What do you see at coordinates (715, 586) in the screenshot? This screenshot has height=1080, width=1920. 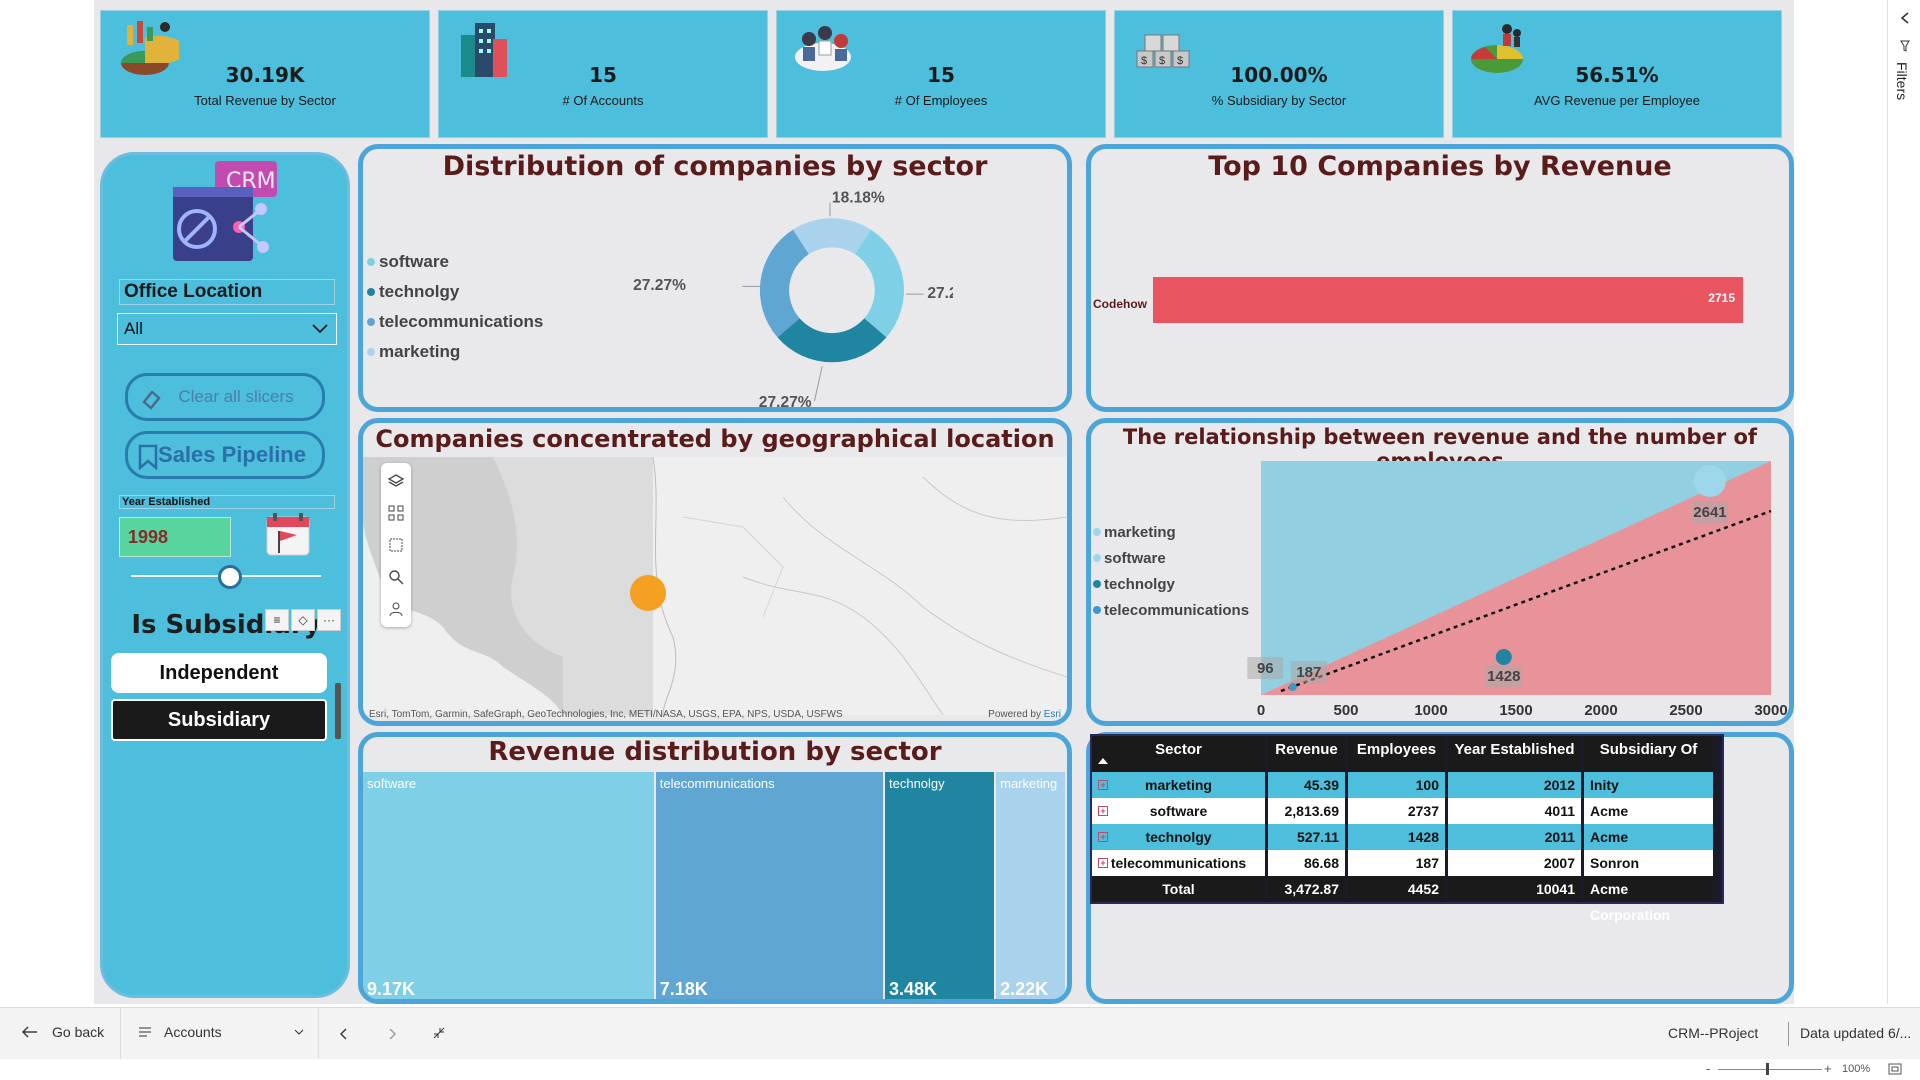 I see `map-canvas` at bounding box center [715, 586].